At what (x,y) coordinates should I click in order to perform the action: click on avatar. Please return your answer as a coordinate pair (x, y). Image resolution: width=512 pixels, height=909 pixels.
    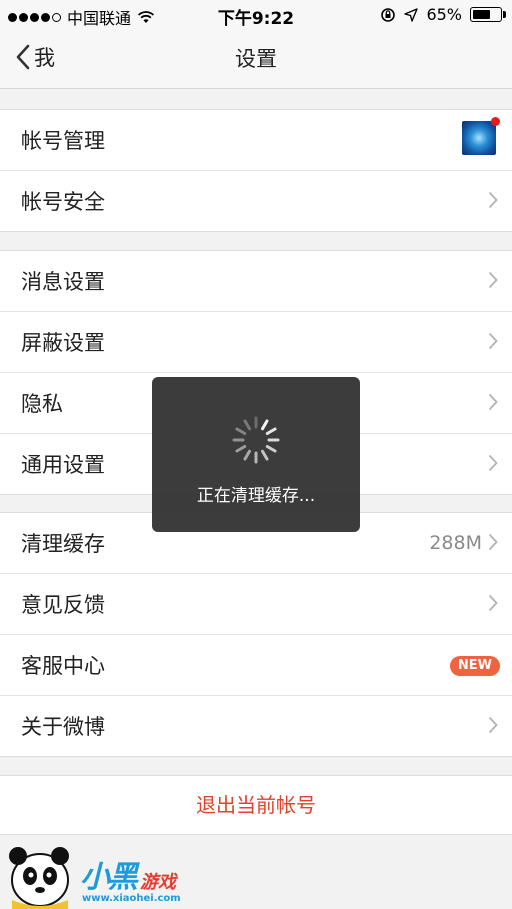
    Looking at the image, I should click on (481, 136).